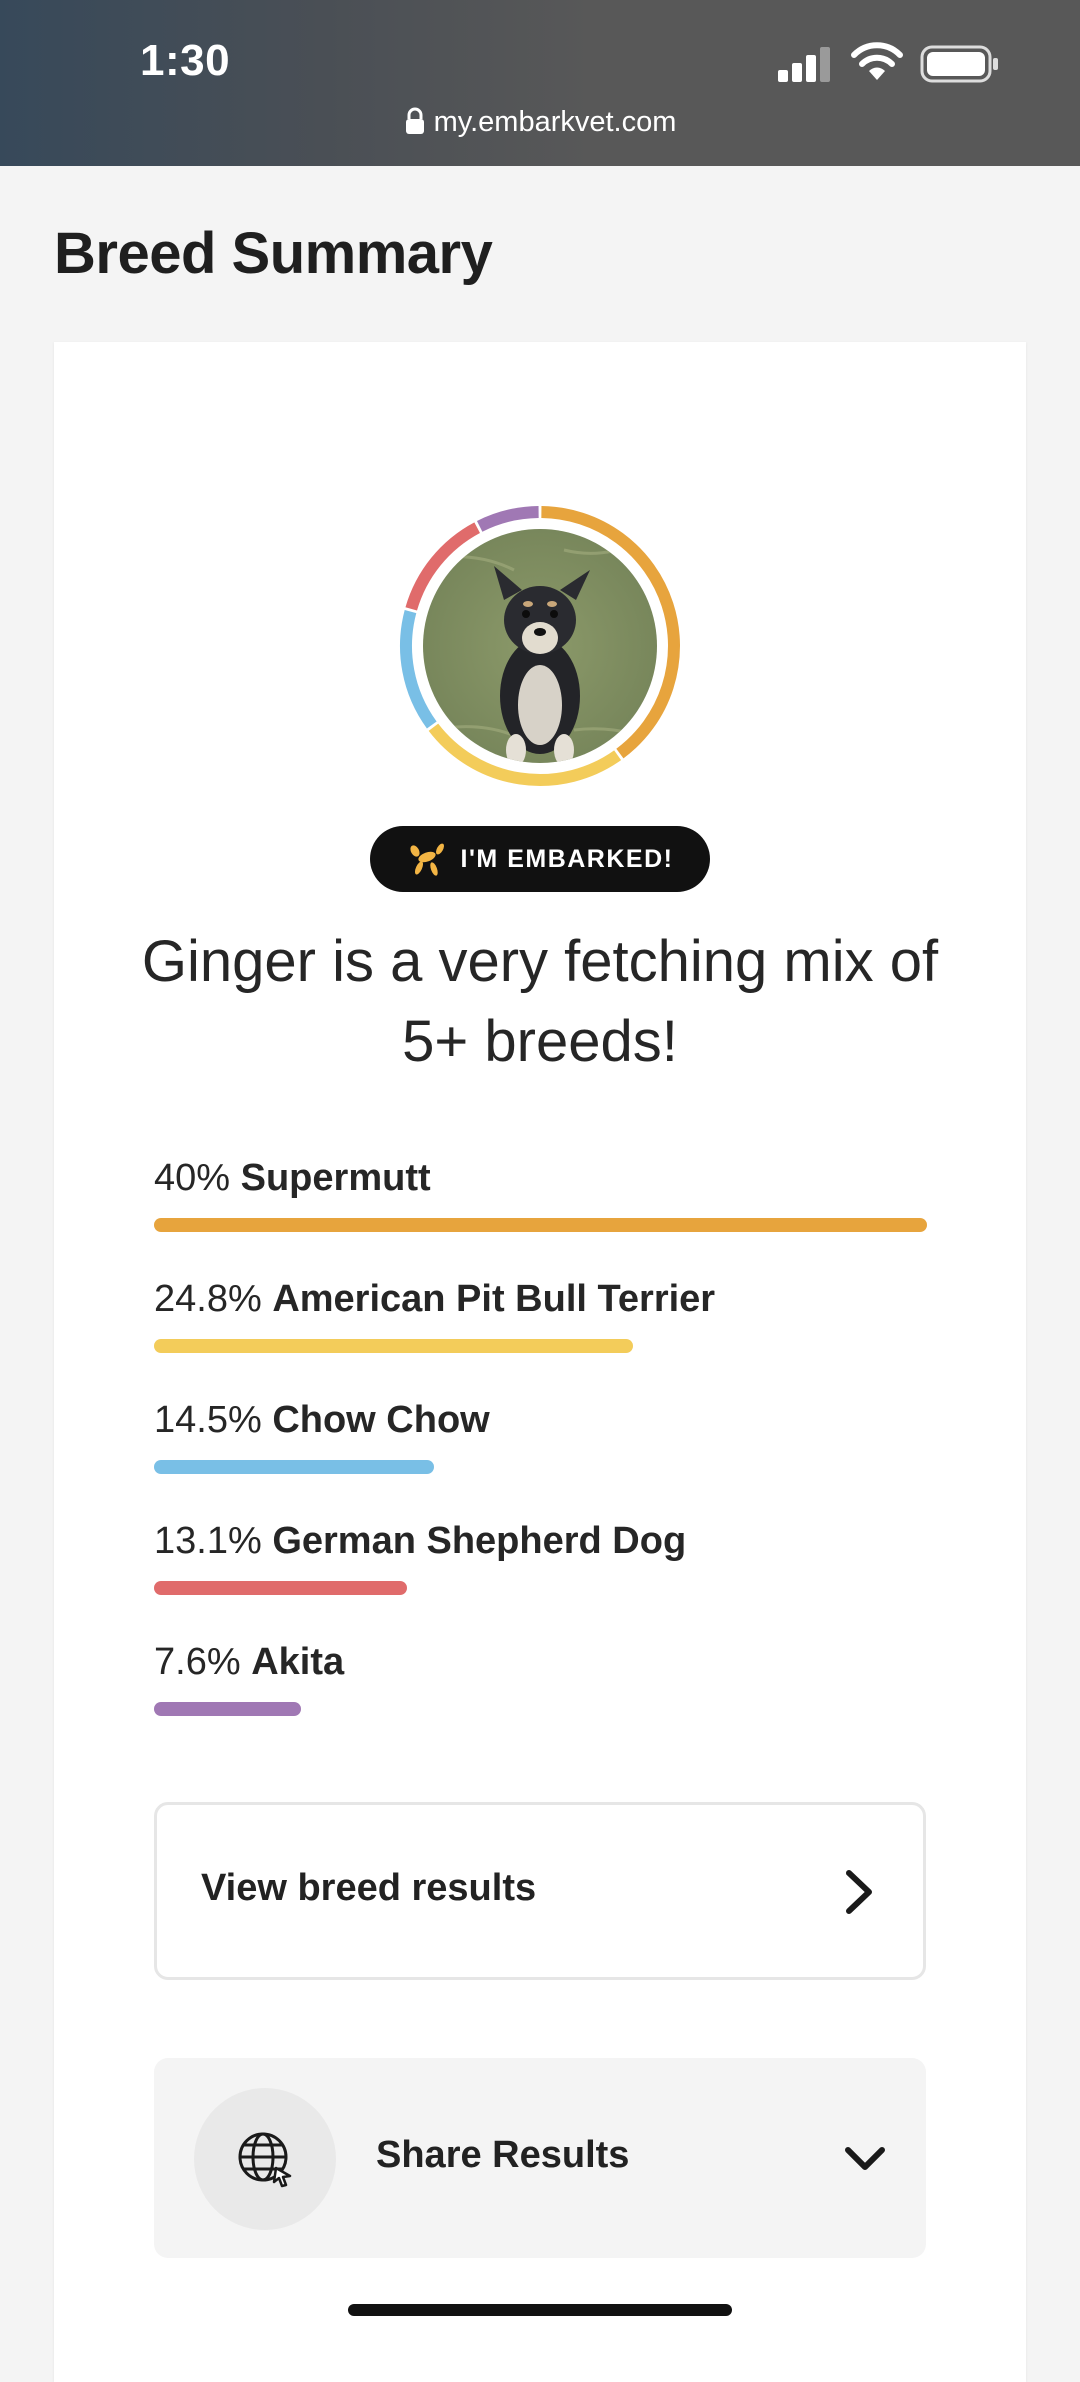  What do you see at coordinates (208, 1299) in the screenshot?
I see `breed-percentage: 24.8%` at bounding box center [208, 1299].